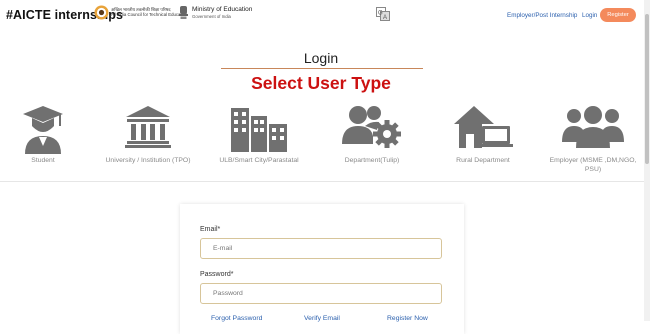 This screenshot has width=650, height=334. Describe the element at coordinates (148, 160) in the screenshot. I see `user-type-label: University / Institution (TPO)` at that location.